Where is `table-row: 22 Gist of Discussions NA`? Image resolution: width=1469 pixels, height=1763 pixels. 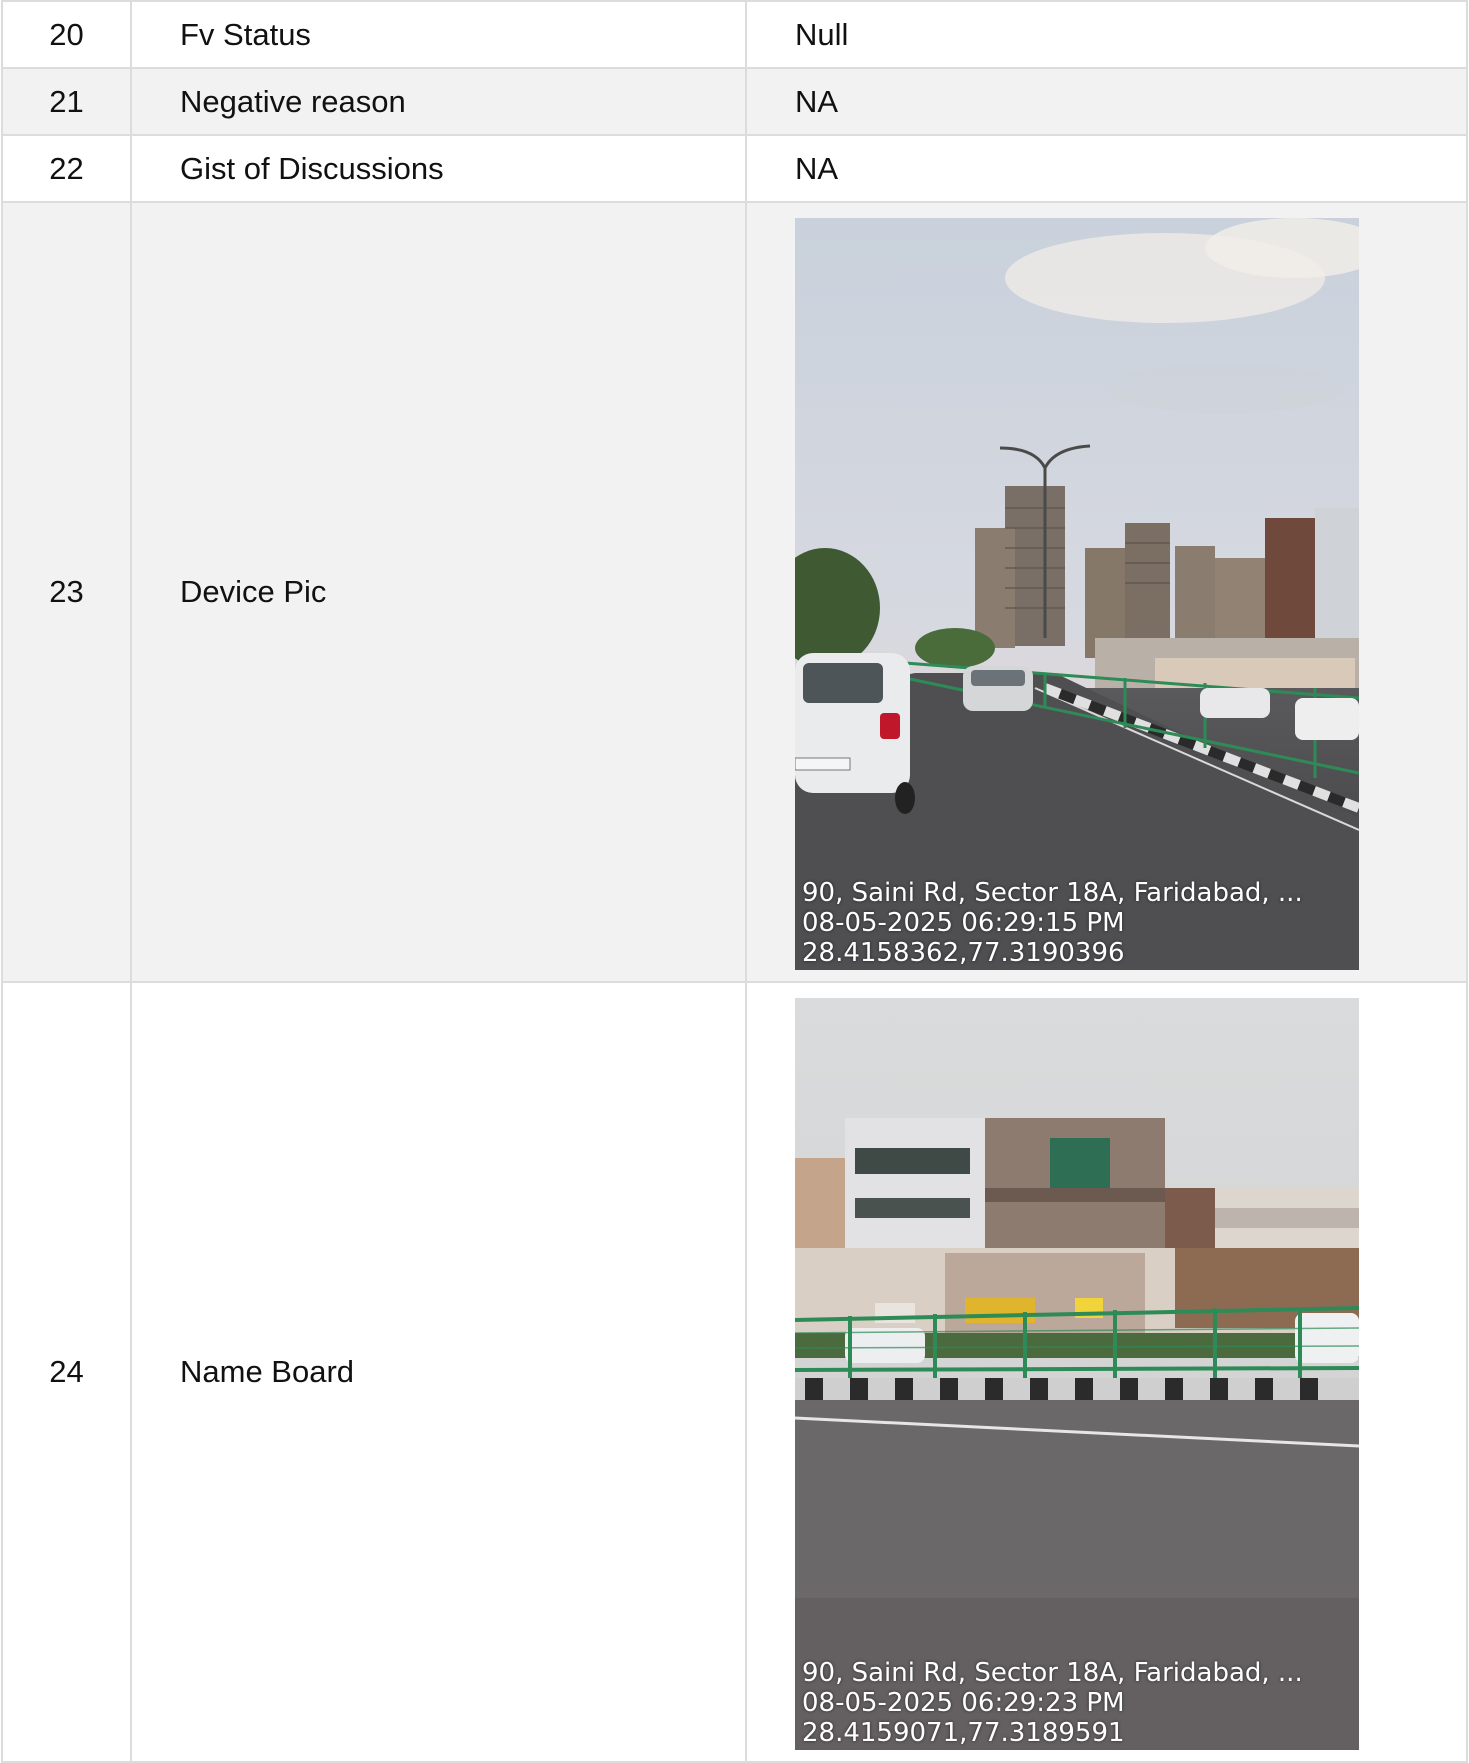
table-row: 22 Gist of Discussions NA is located at coordinates (734, 168).